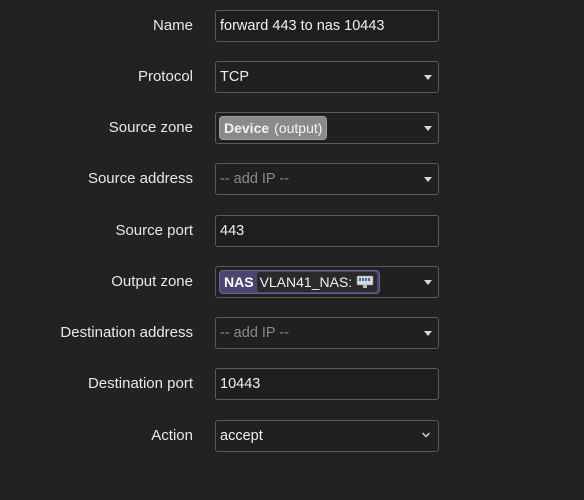 Image resolution: width=584 pixels, height=500 pixels. What do you see at coordinates (327, 384) in the screenshot?
I see `destination-port-input: 10443` at bounding box center [327, 384].